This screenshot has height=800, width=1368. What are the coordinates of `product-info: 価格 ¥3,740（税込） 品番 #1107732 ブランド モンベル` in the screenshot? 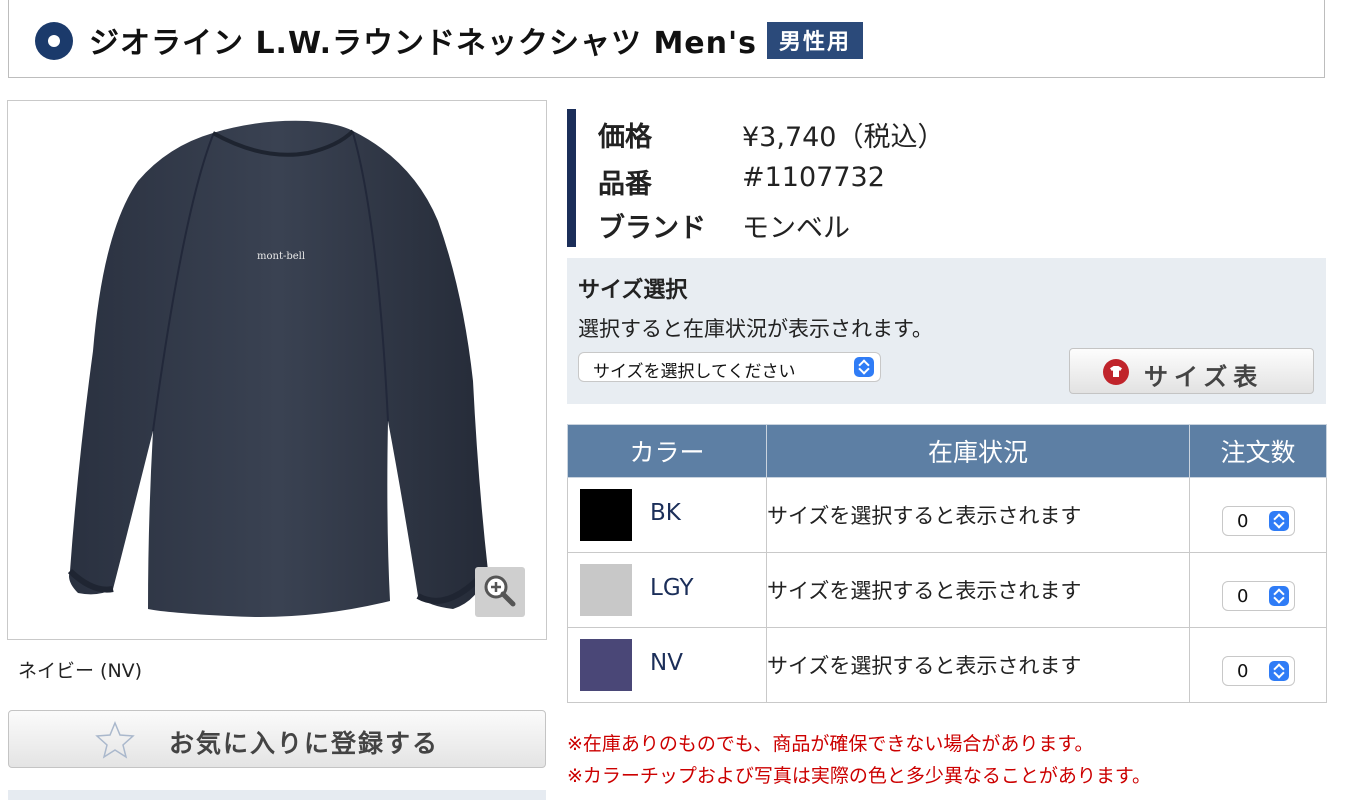 It's located at (781, 178).